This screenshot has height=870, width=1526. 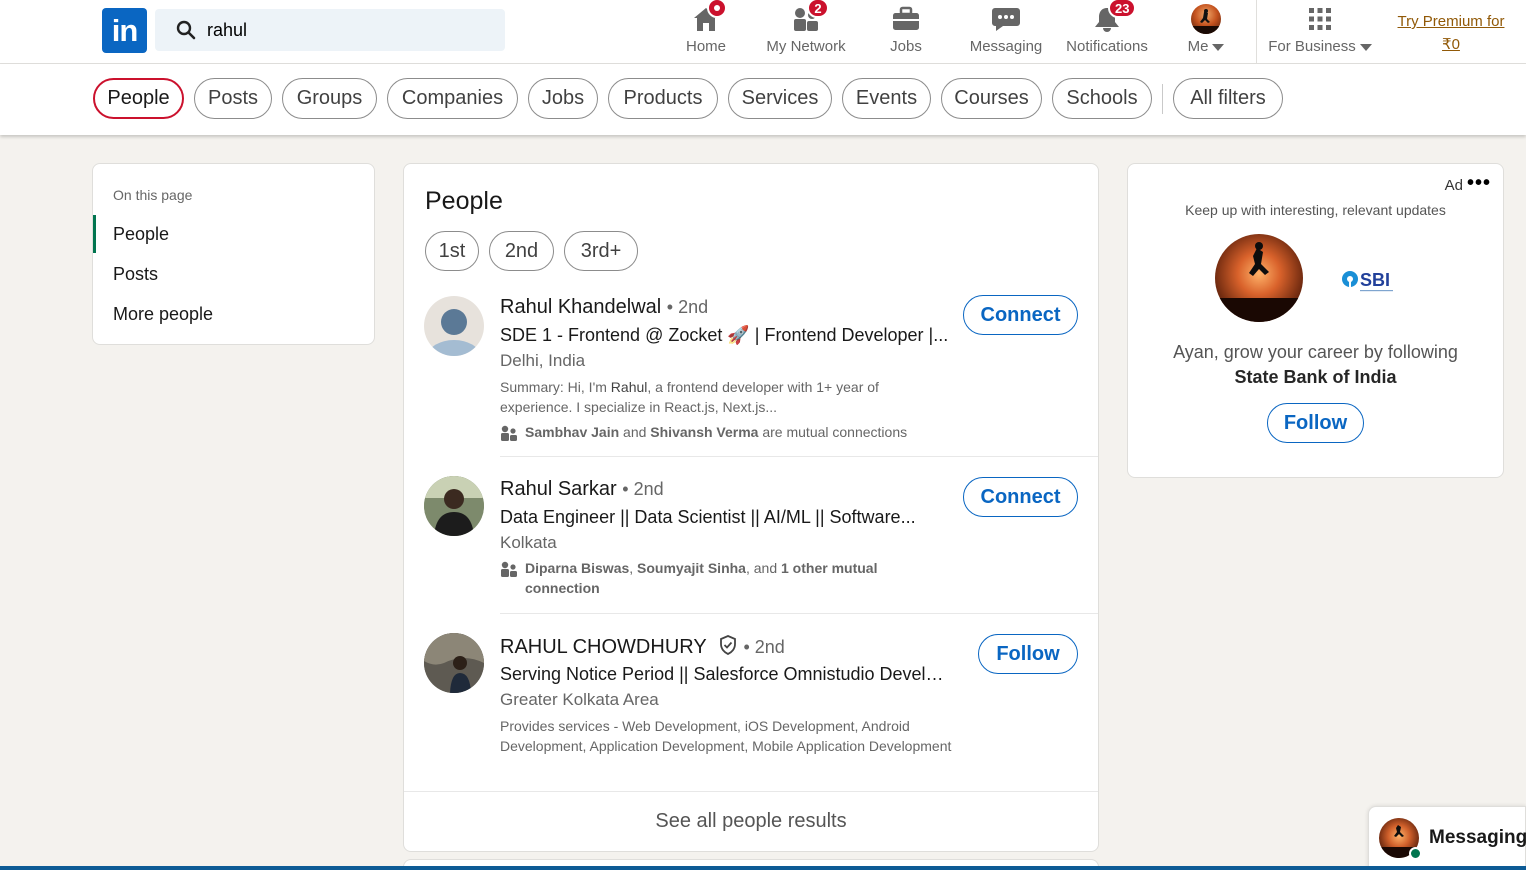 I want to click on filter-products: Products, so click(x=663, y=98).